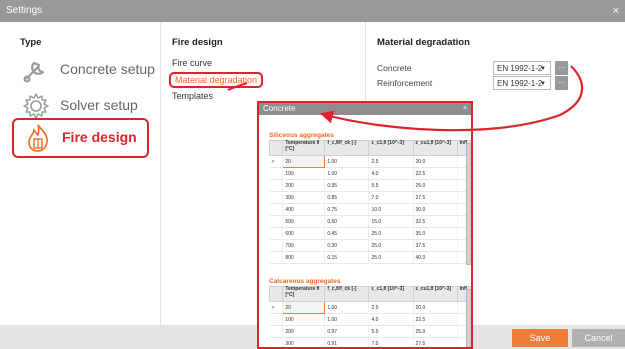 This screenshot has width=625, height=349. What do you see at coordinates (468, 204) in the screenshot?
I see `siliceous-scrollbar` at bounding box center [468, 204].